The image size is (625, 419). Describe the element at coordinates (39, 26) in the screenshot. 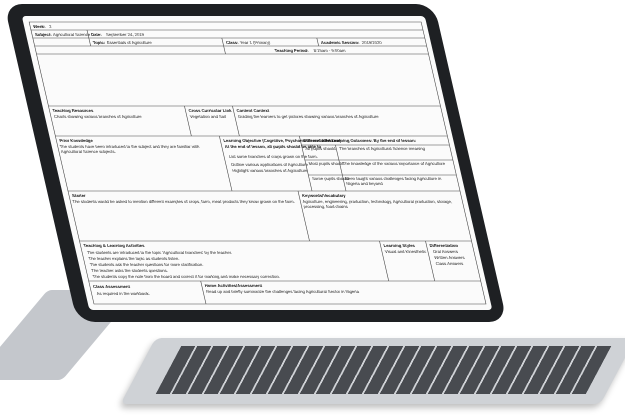

I see `week-label: Week:` at that location.